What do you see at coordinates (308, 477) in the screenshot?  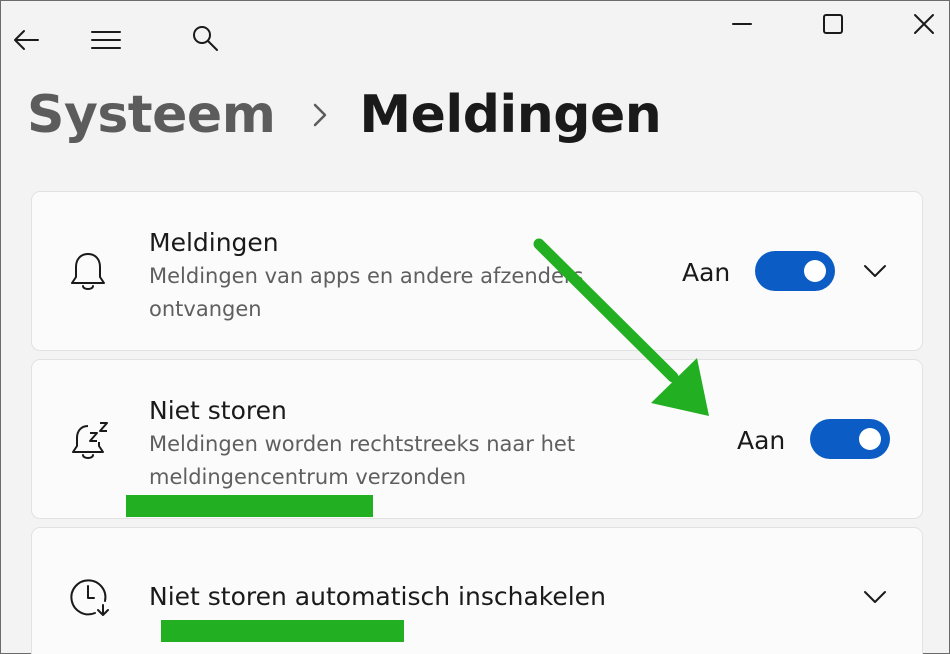 I see `setting-description-line2: meldingencentrum verzonden` at bounding box center [308, 477].